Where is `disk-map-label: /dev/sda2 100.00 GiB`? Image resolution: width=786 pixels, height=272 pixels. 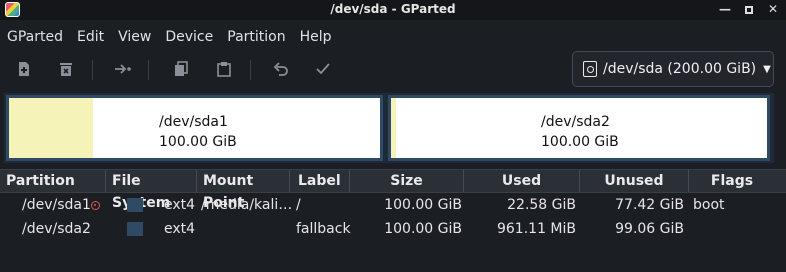
disk-map-label: /dev/sda2 100.00 GiB is located at coordinates (580, 132).